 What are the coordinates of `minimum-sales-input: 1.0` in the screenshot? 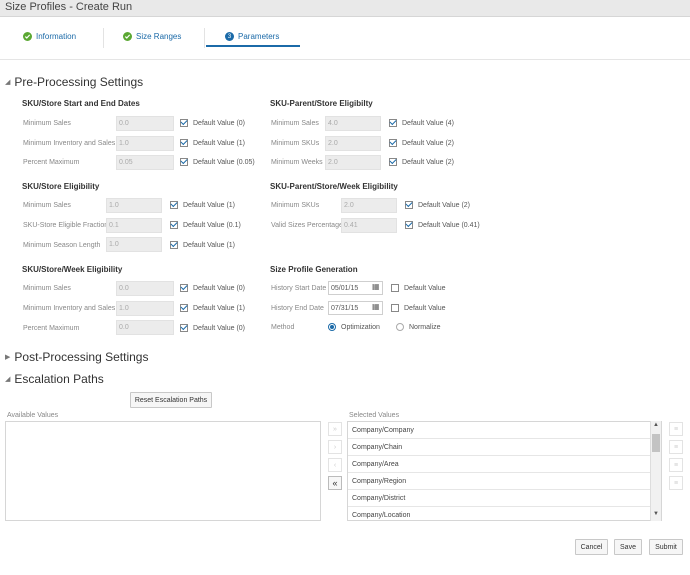 It's located at (134, 205).